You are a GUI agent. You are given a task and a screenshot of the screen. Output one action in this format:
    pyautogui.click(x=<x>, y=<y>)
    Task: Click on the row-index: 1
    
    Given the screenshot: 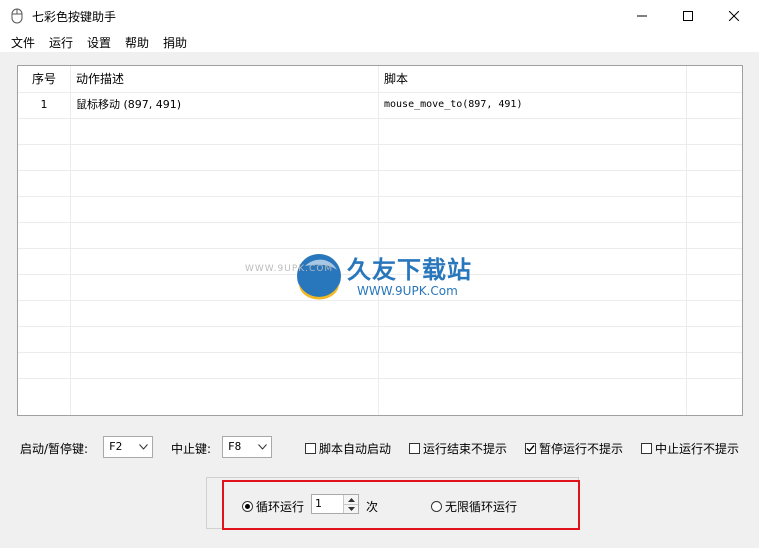 What is the action you would take?
    pyautogui.click(x=44, y=104)
    